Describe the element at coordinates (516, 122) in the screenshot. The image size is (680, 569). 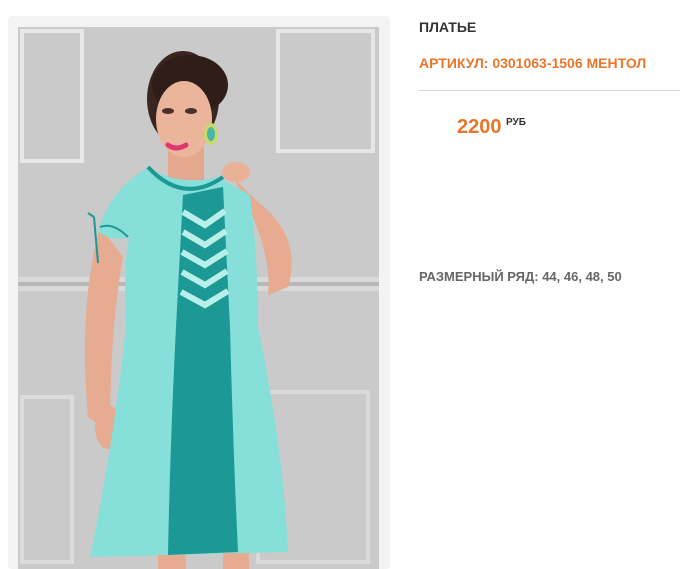
I see `price-currency: РУБ` at that location.